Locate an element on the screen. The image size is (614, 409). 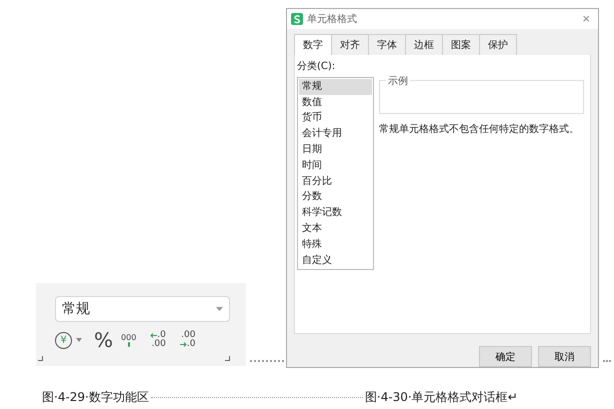
percent-button: % is located at coordinates (104, 340).